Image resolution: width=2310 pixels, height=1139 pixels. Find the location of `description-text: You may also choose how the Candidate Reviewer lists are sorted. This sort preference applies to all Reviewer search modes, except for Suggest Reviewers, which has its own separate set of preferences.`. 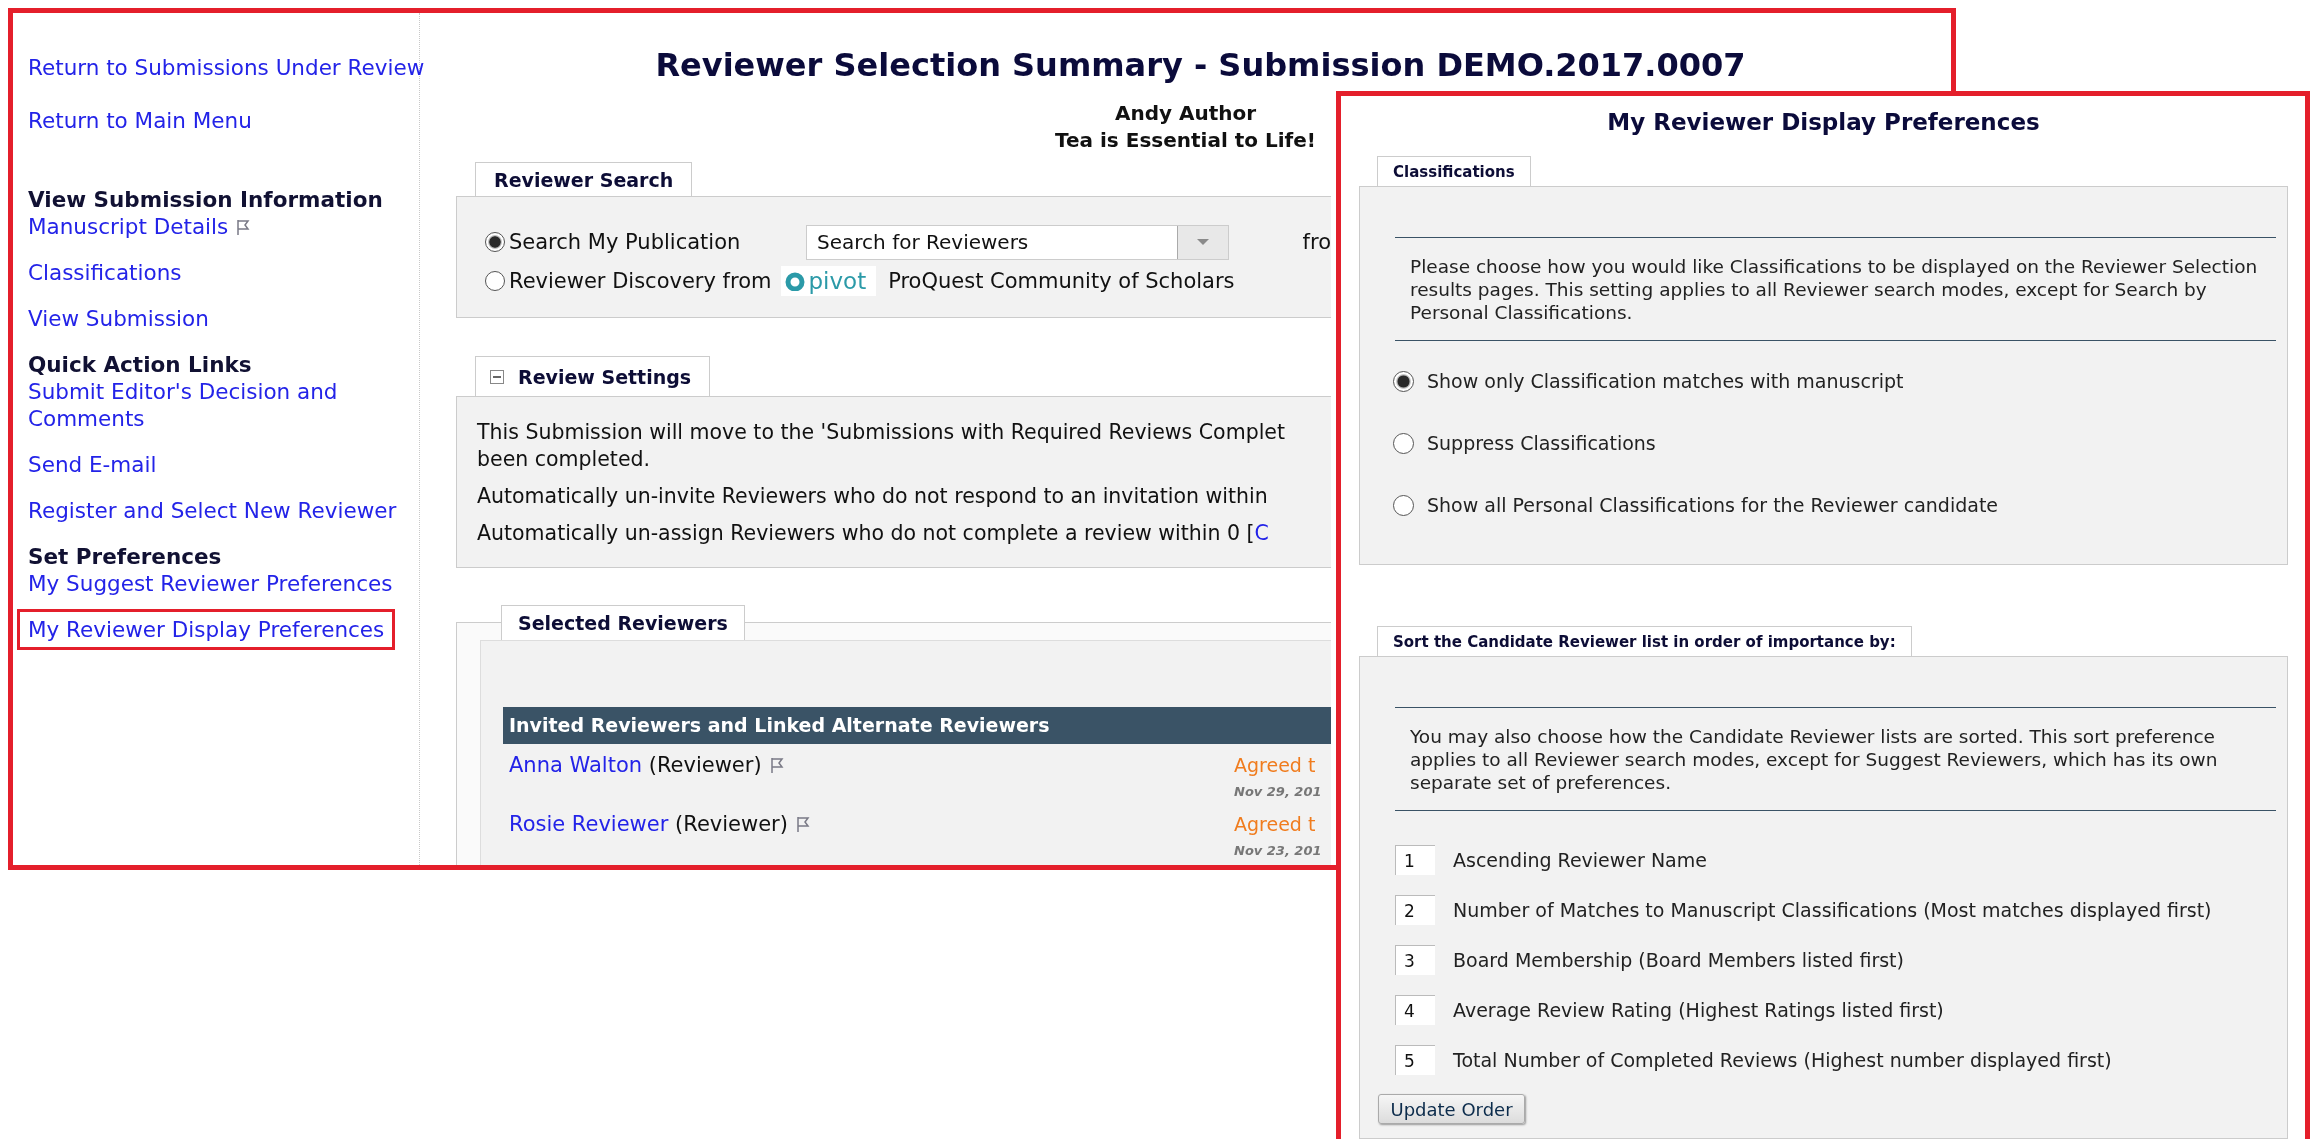

description-text: You may also choose how the Candidate Reviewer lists are sorted. This sort preference applies to all Reviewer search modes, except for Suggest Reviewers, which has its own separate set of preferences. is located at coordinates (1814, 759).